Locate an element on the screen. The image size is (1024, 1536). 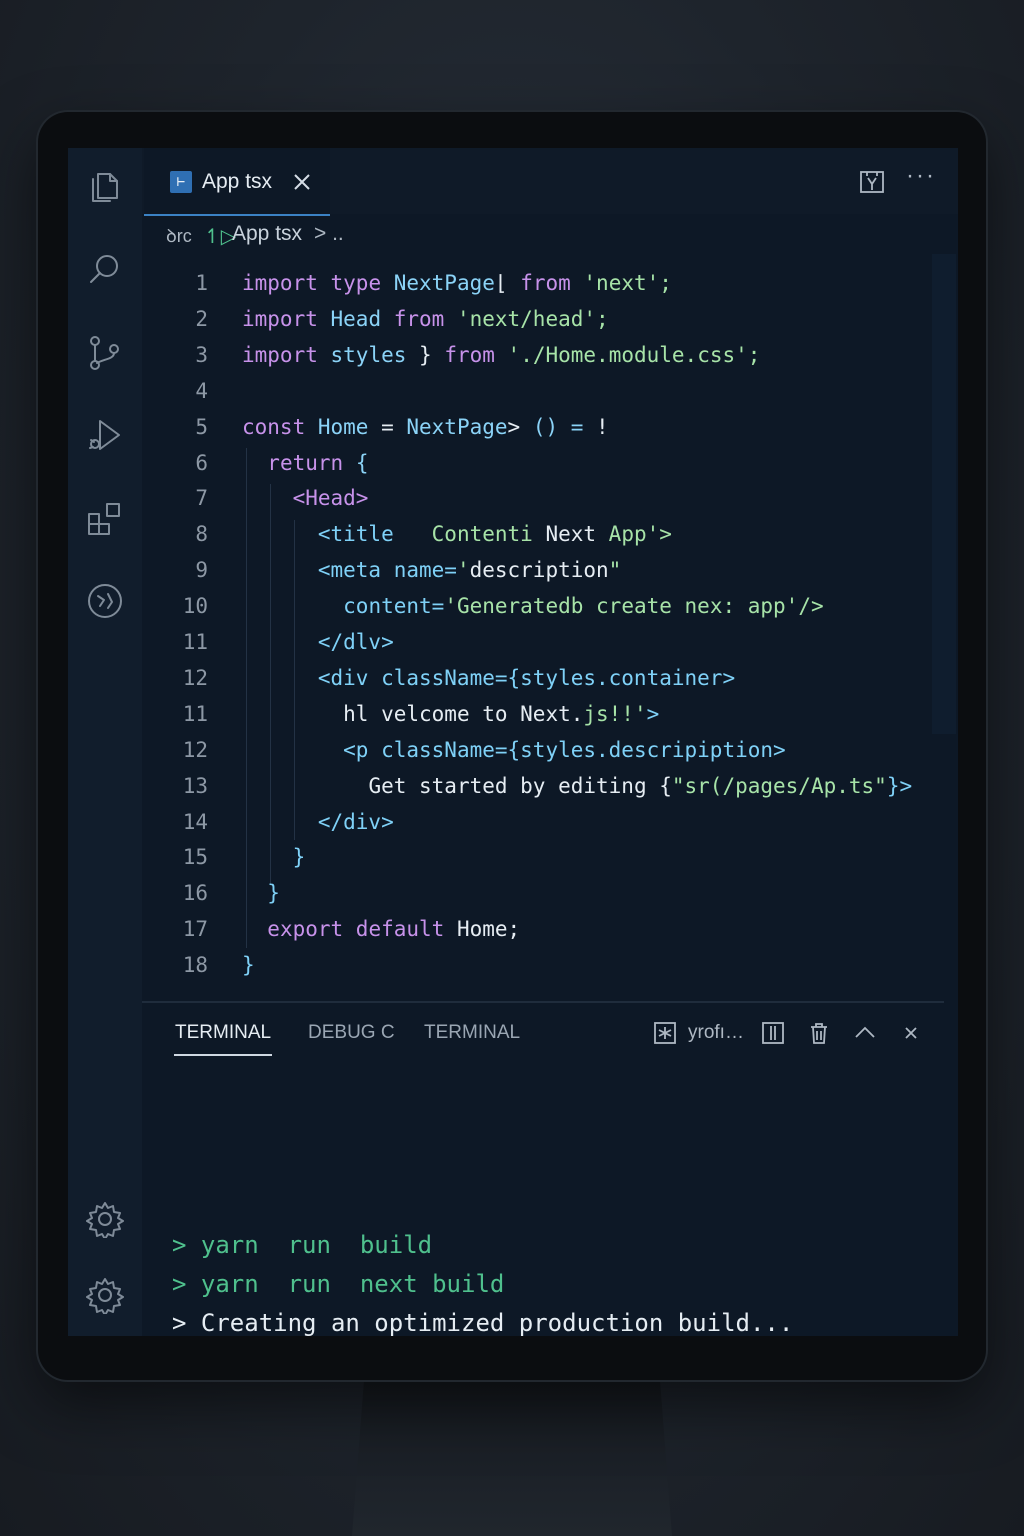
code-token: ' is located at coordinates (463, 570).